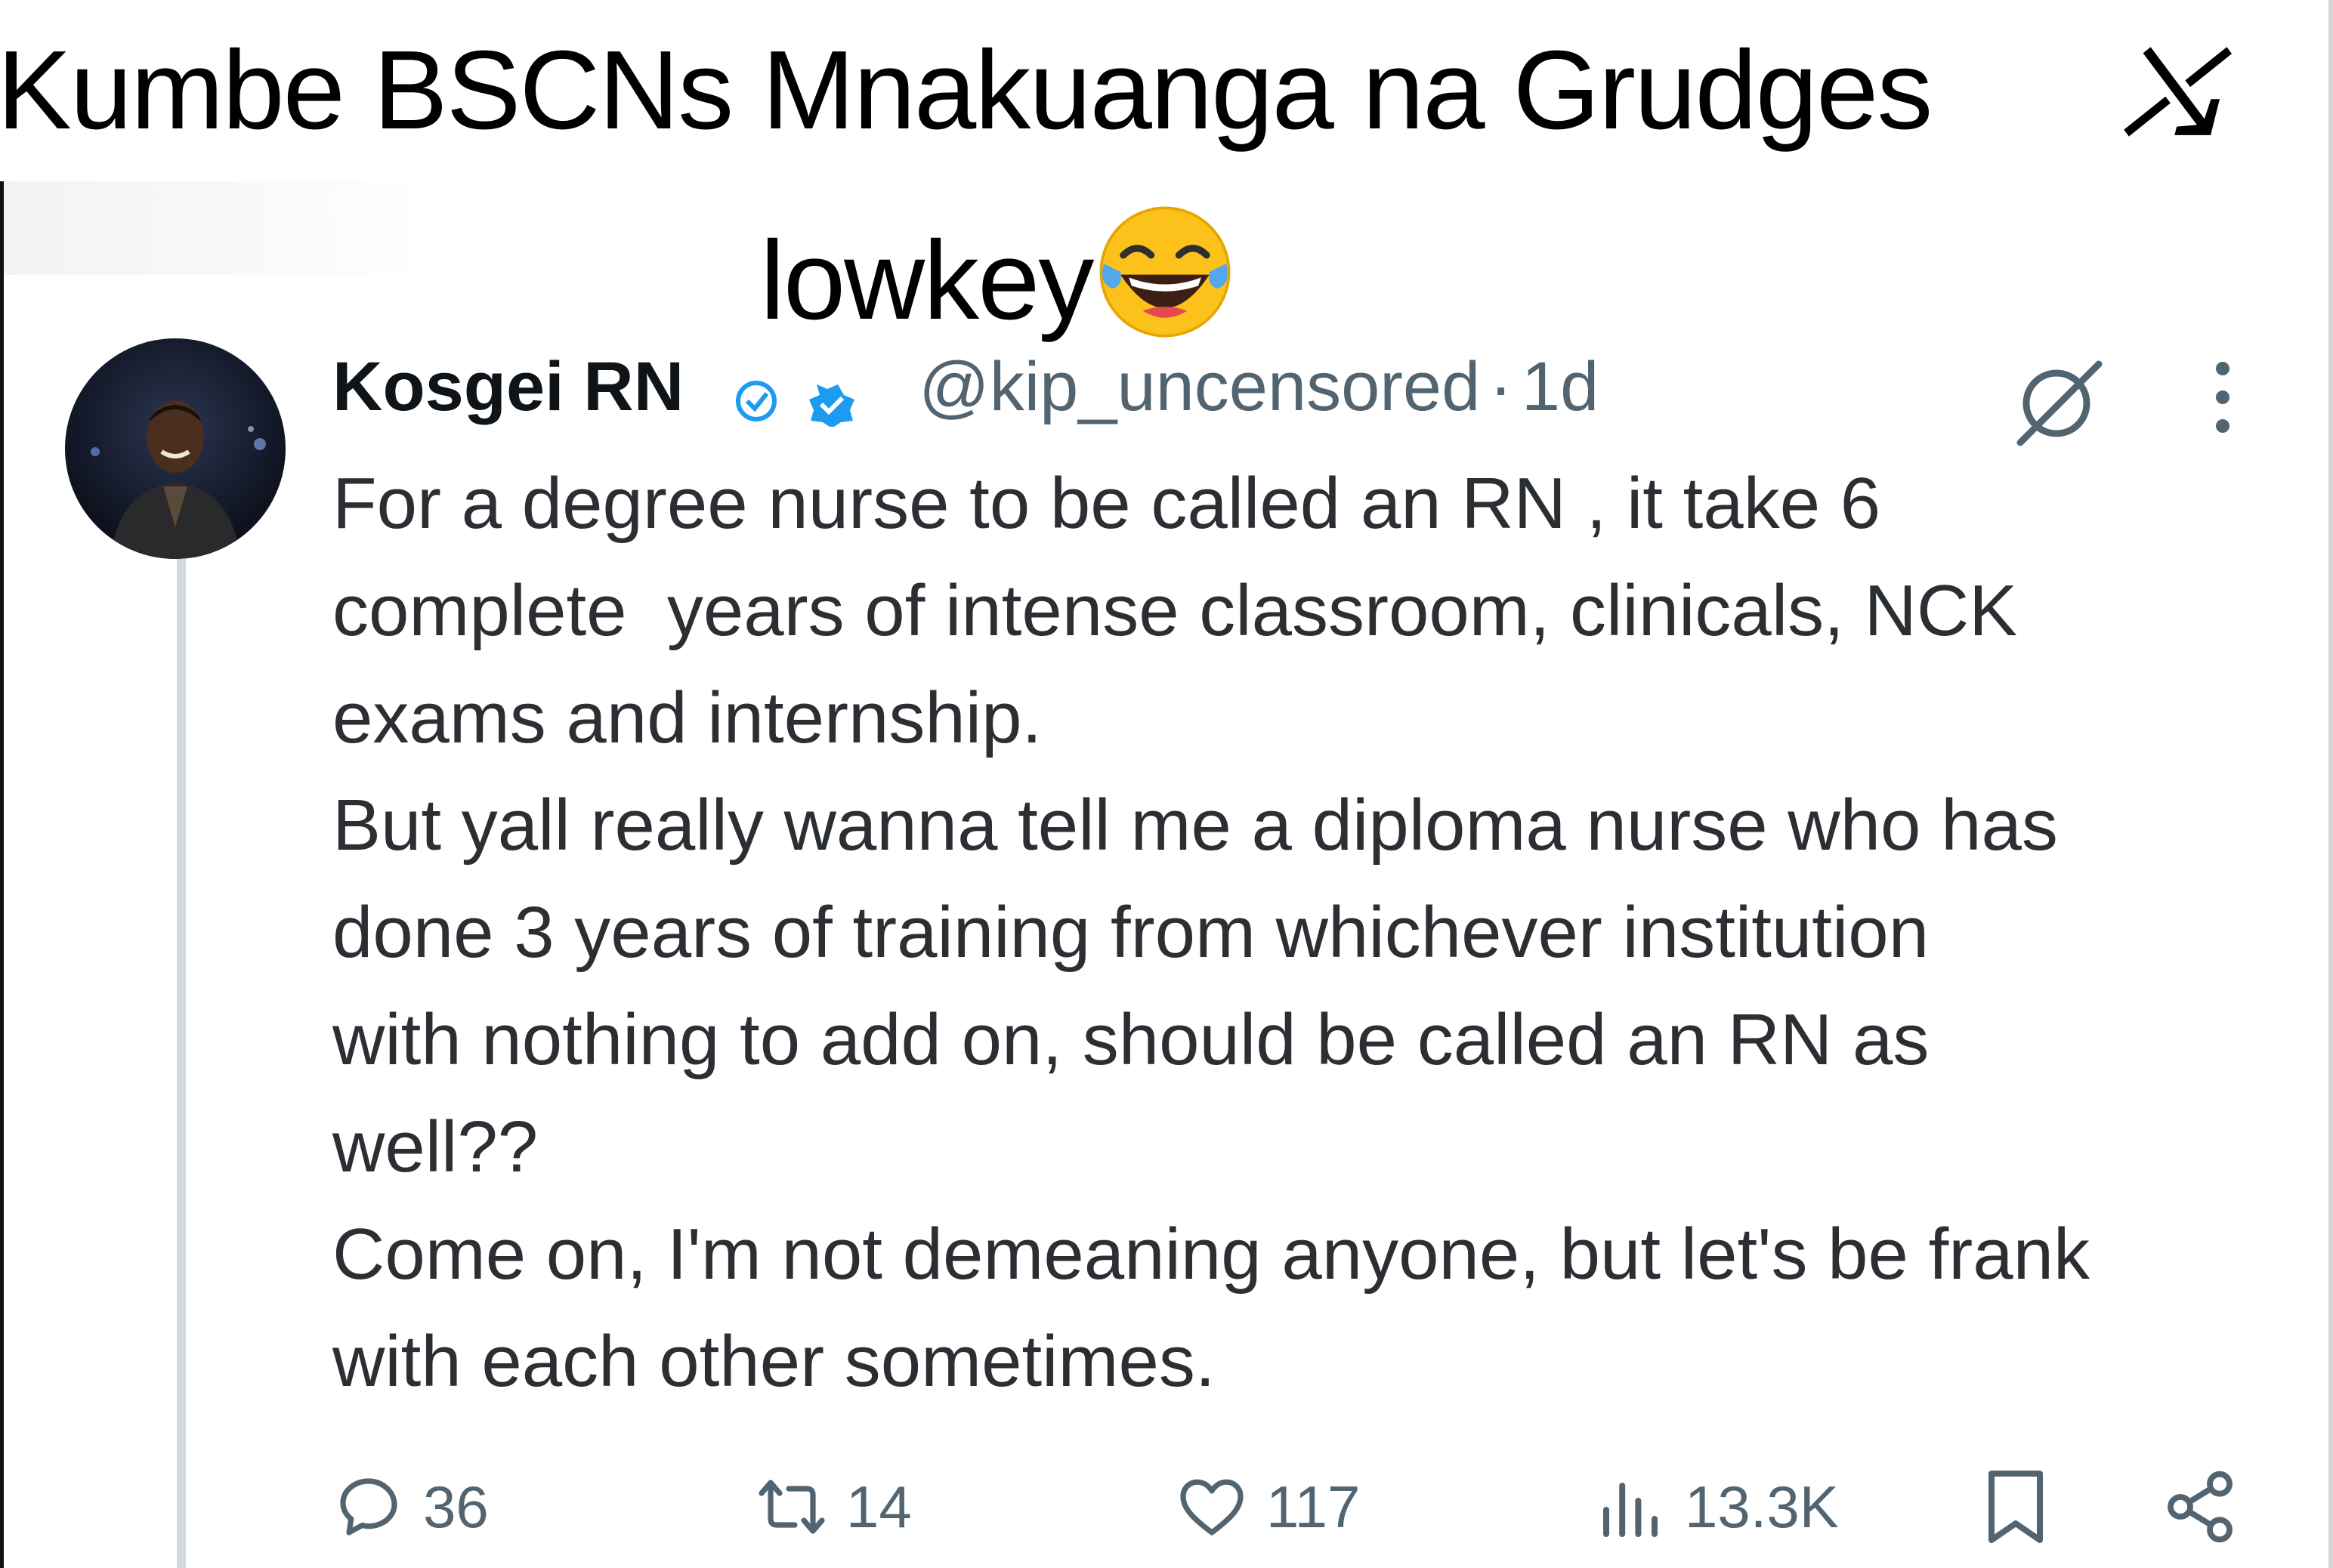 This screenshot has height=1568, width=2333. I want to click on reply-icon, so click(368, 1507).